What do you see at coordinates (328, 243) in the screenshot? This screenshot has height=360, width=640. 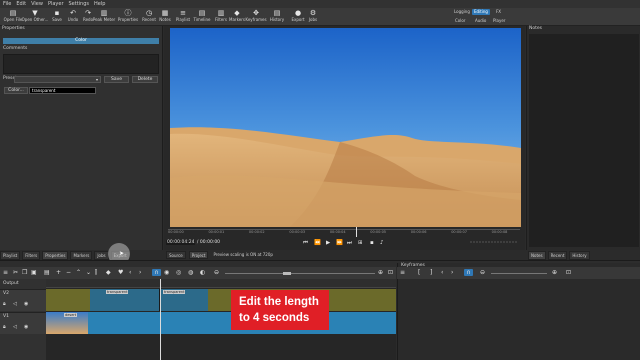 I see `play-icon: ▶` at bounding box center [328, 243].